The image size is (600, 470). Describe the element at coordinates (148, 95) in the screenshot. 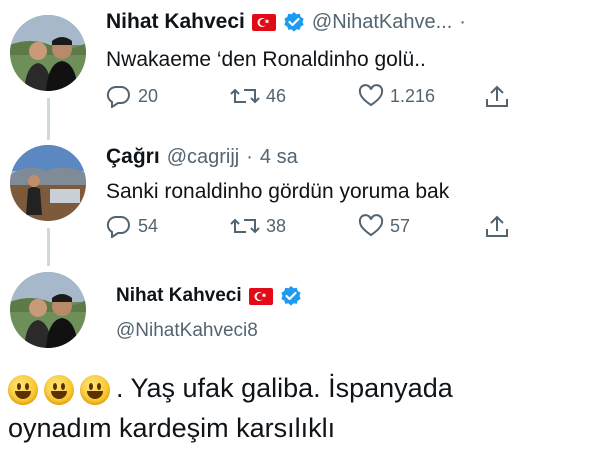

I see `reply-count: 20` at that location.